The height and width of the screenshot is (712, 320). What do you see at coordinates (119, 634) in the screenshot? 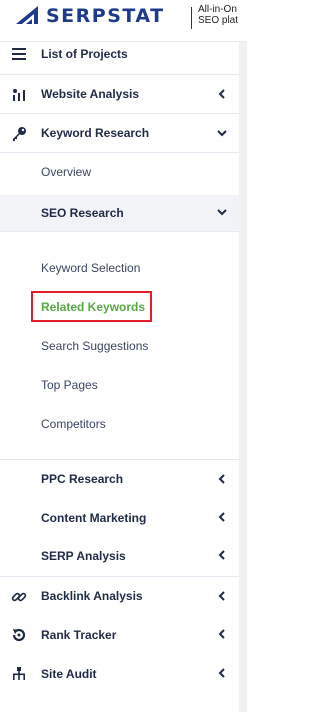
I see `sidebar-item-rank-tracker: Rank Tracker` at bounding box center [119, 634].